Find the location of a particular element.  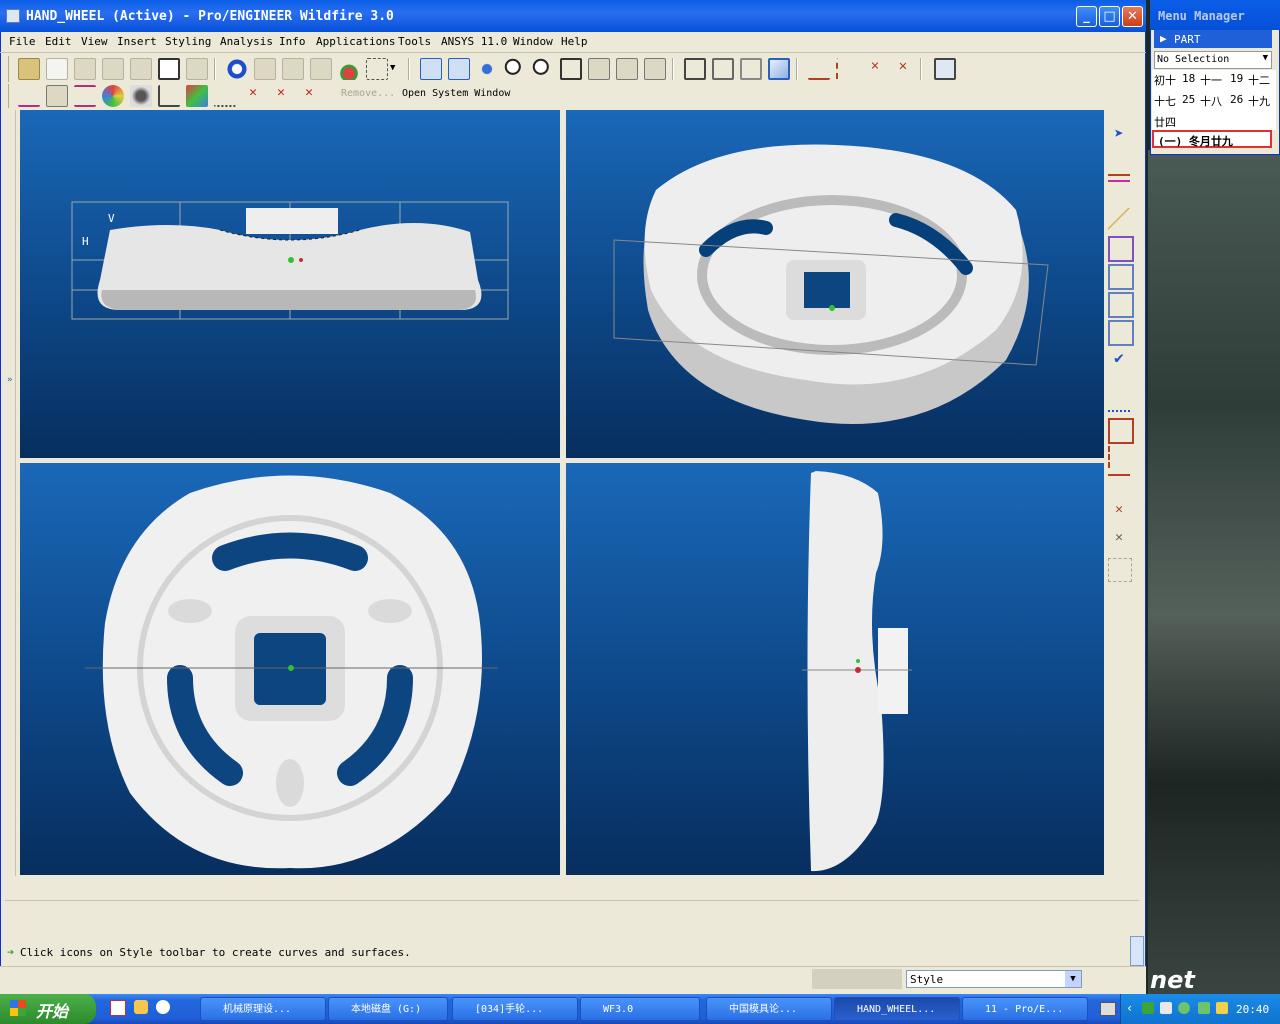

close-window-icon is located at coordinates (169, 69).